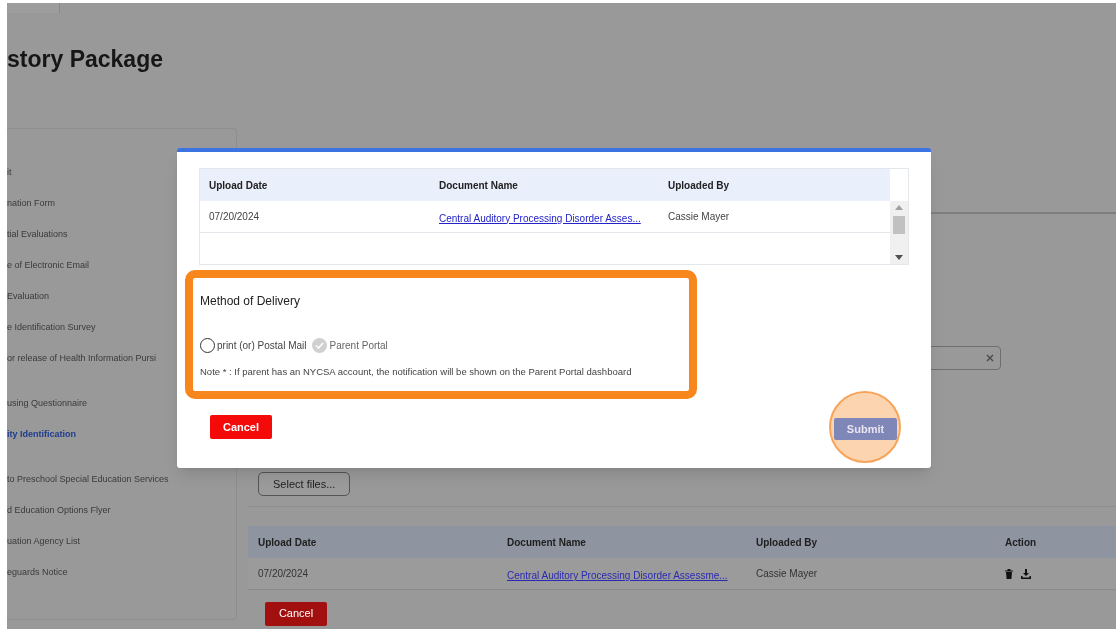 The height and width of the screenshot is (629, 1116). I want to click on check-icon, so click(320, 345).